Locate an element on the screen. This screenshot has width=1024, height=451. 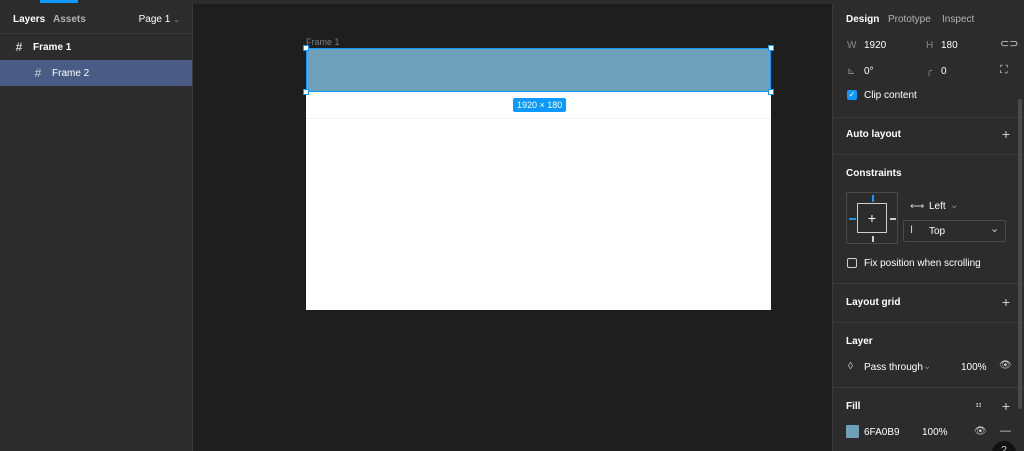
resize-handle-top-left is located at coordinates (306, 48).